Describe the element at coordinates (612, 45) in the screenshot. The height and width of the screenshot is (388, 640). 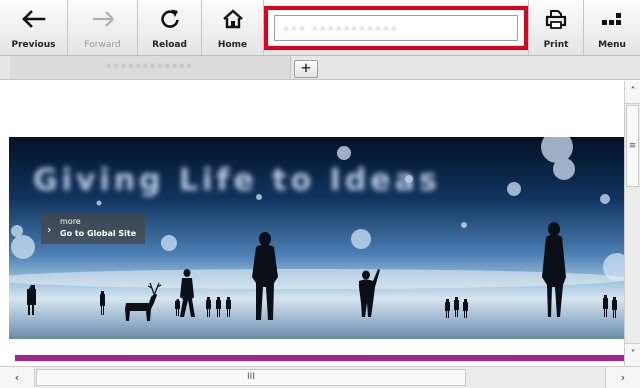
I see `menu-label: Menu` at that location.